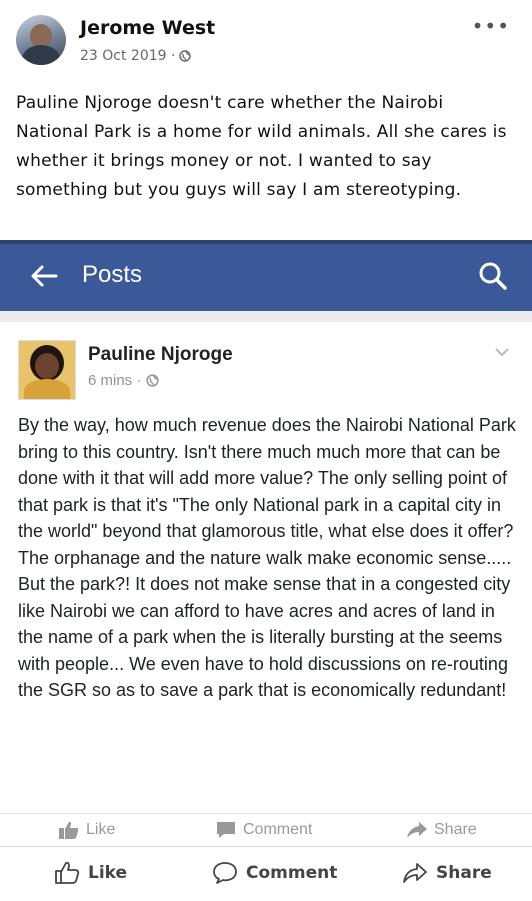 The width and height of the screenshot is (532, 901). I want to click on chevron-down-icon, so click(502, 352).